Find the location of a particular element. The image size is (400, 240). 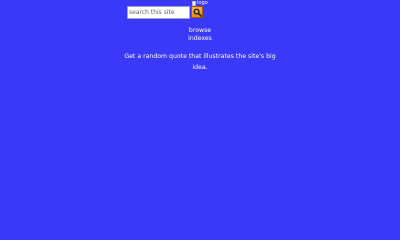

search-form is located at coordinates (165, 12).